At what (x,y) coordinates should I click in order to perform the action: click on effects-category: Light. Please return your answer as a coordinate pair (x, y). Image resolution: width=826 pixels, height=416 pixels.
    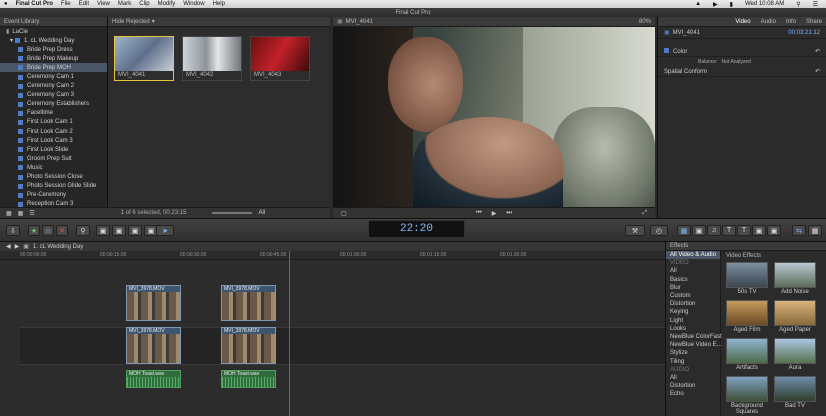
    Looking at the image, I should click on (693, 321).